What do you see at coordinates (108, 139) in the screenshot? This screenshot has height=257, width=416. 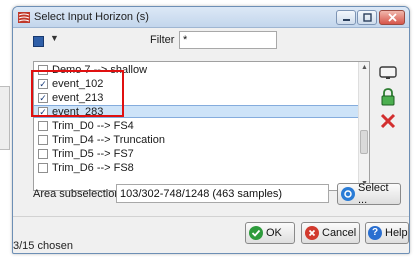 I see `list-item-label: Trim_D4 --> Truncation` at bounding box center [108, 139].